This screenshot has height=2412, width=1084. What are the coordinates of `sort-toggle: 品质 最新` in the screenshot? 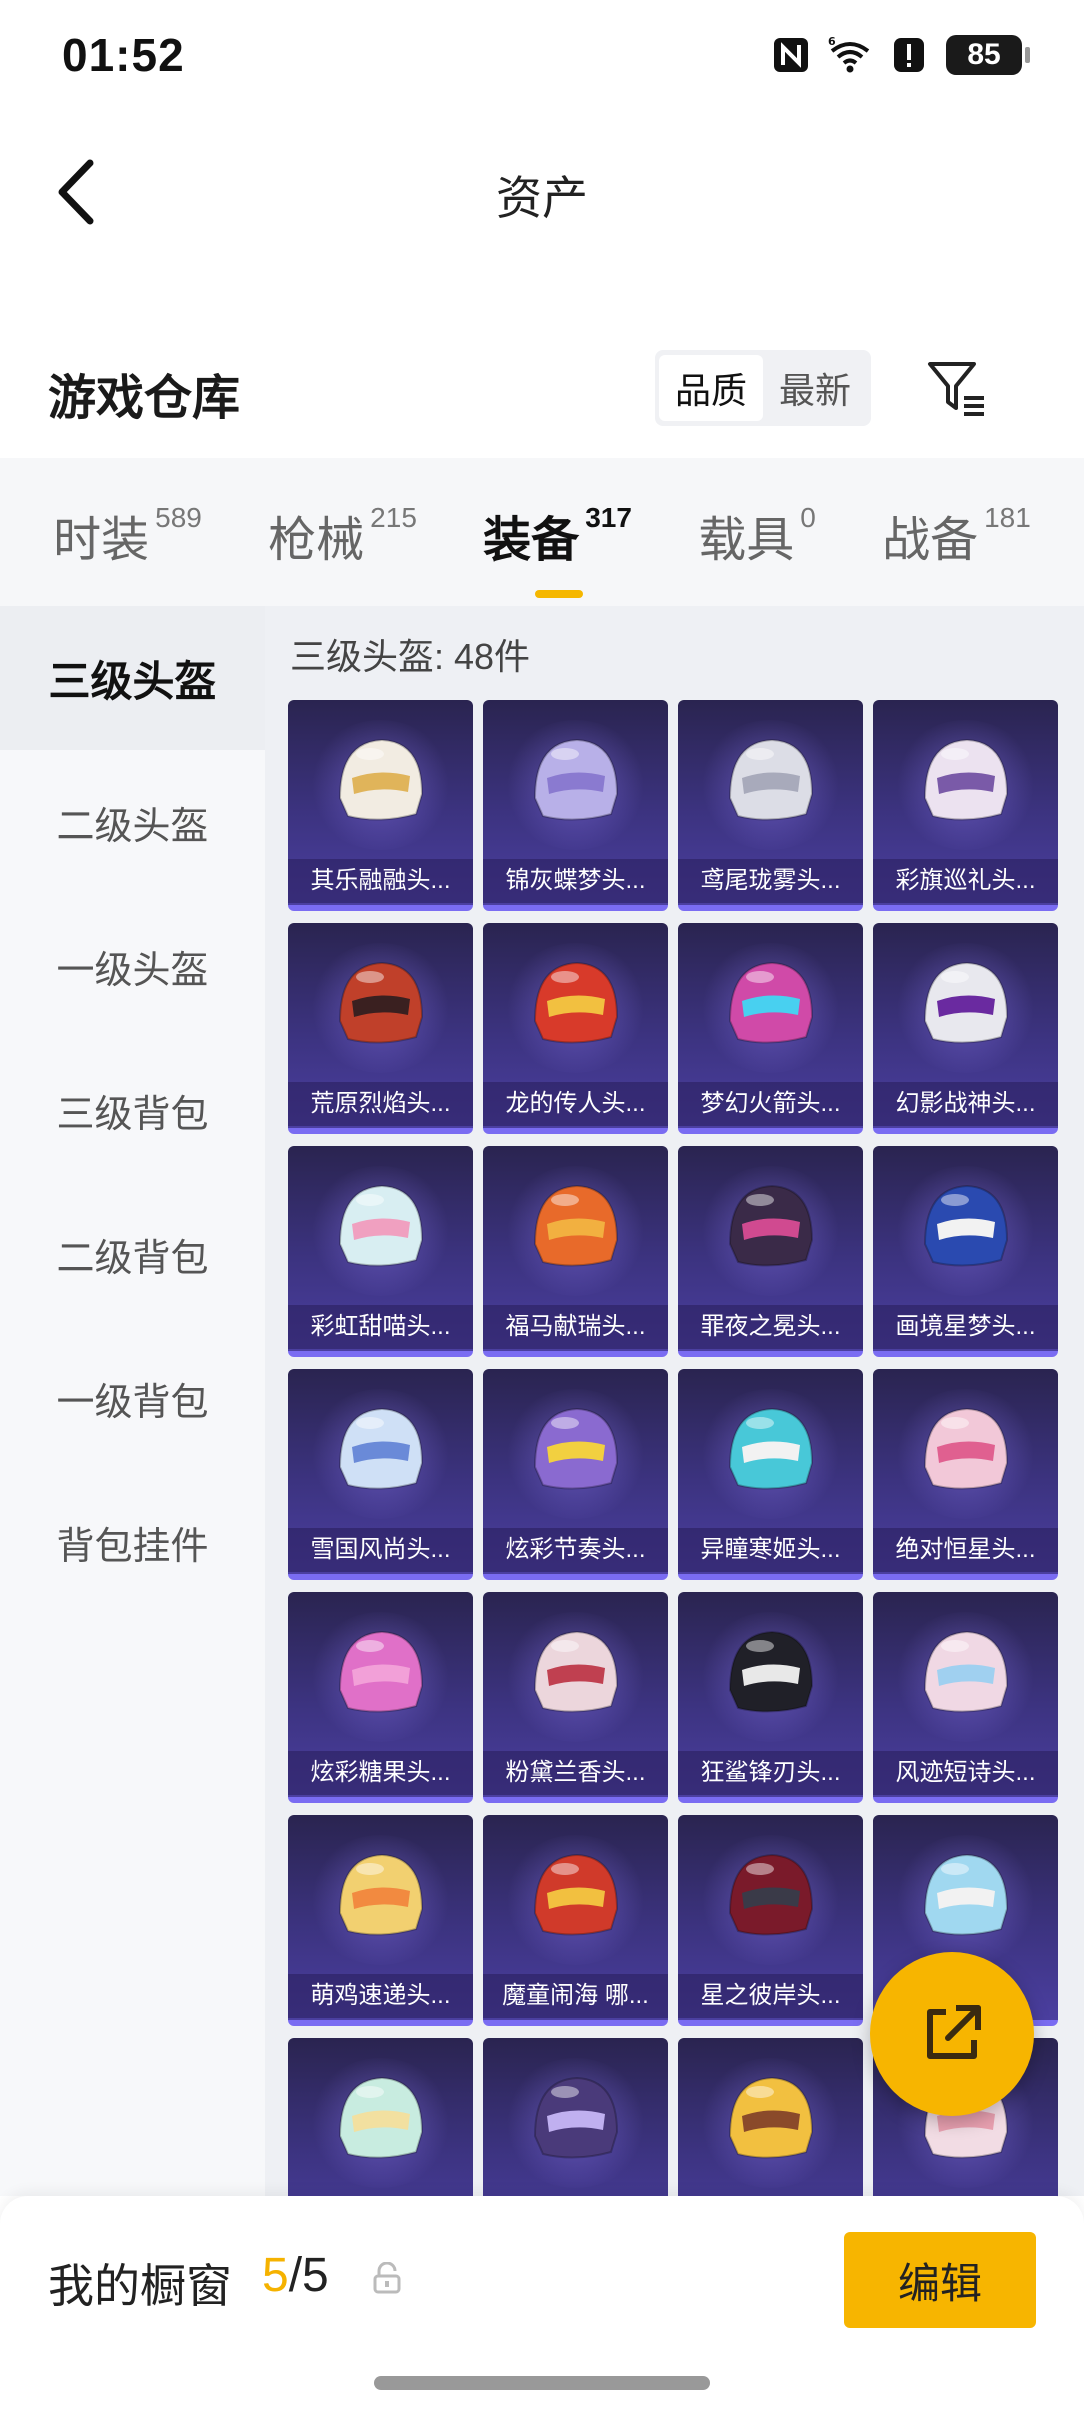 It's located at (763, 388).